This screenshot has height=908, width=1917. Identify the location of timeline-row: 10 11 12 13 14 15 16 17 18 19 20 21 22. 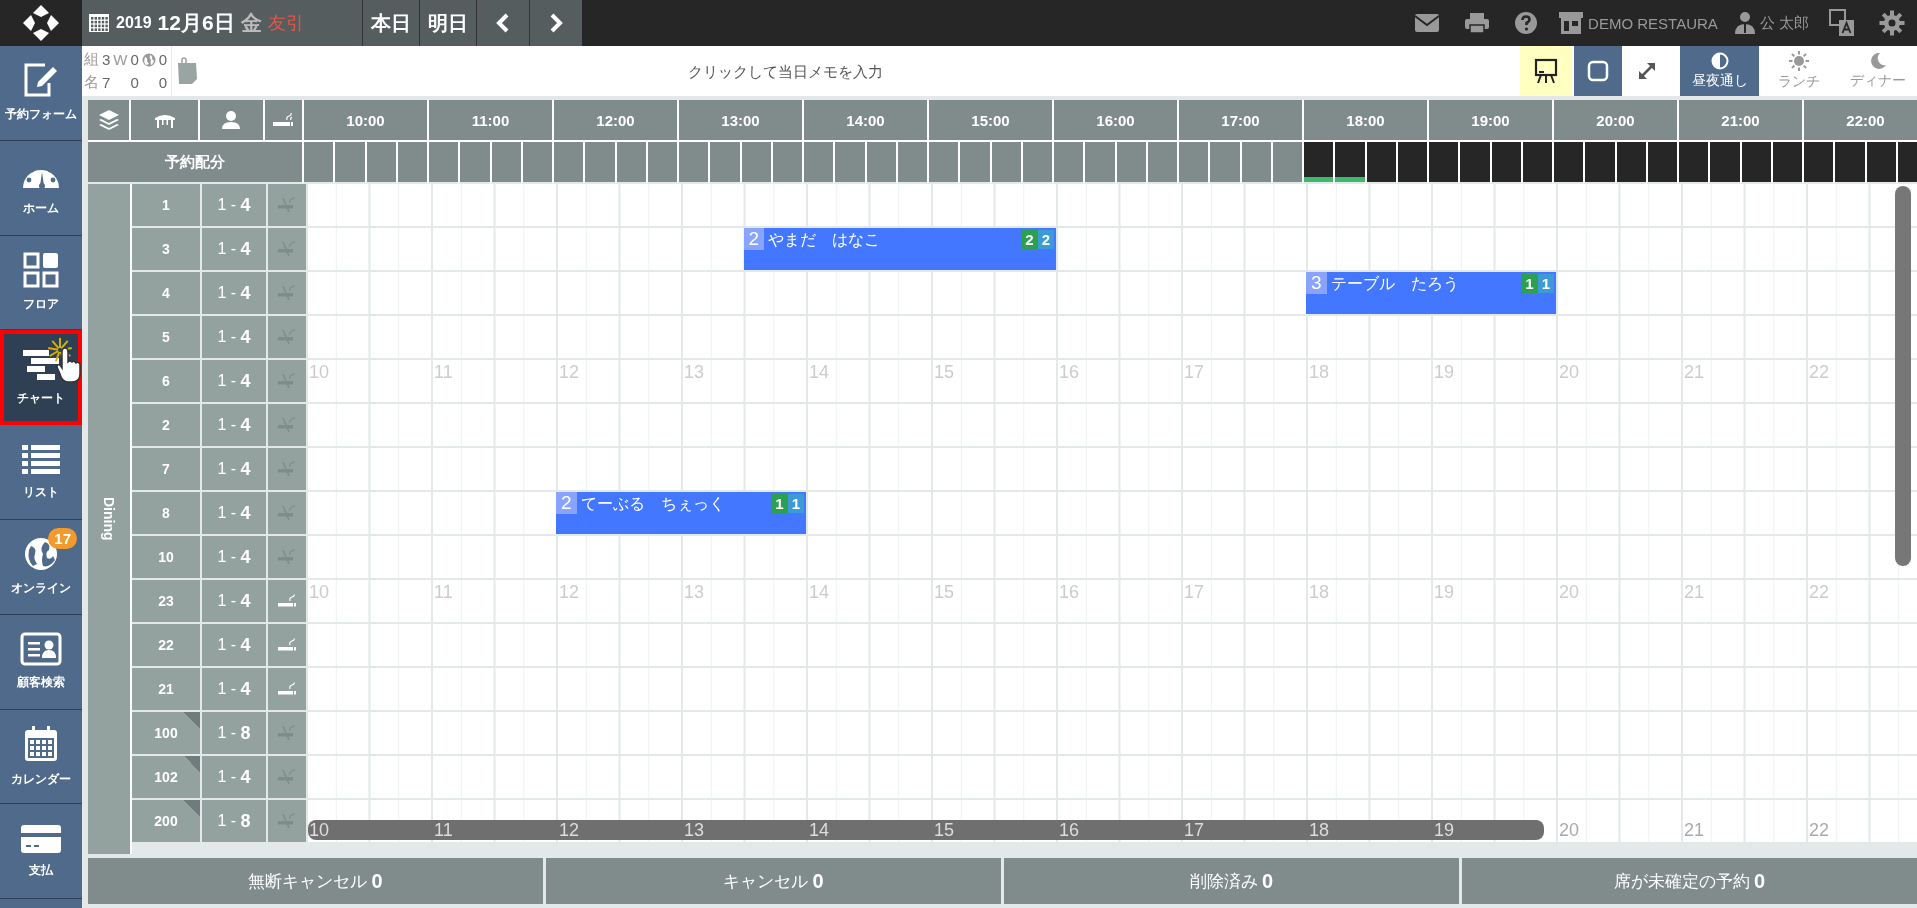
(1111, 821).